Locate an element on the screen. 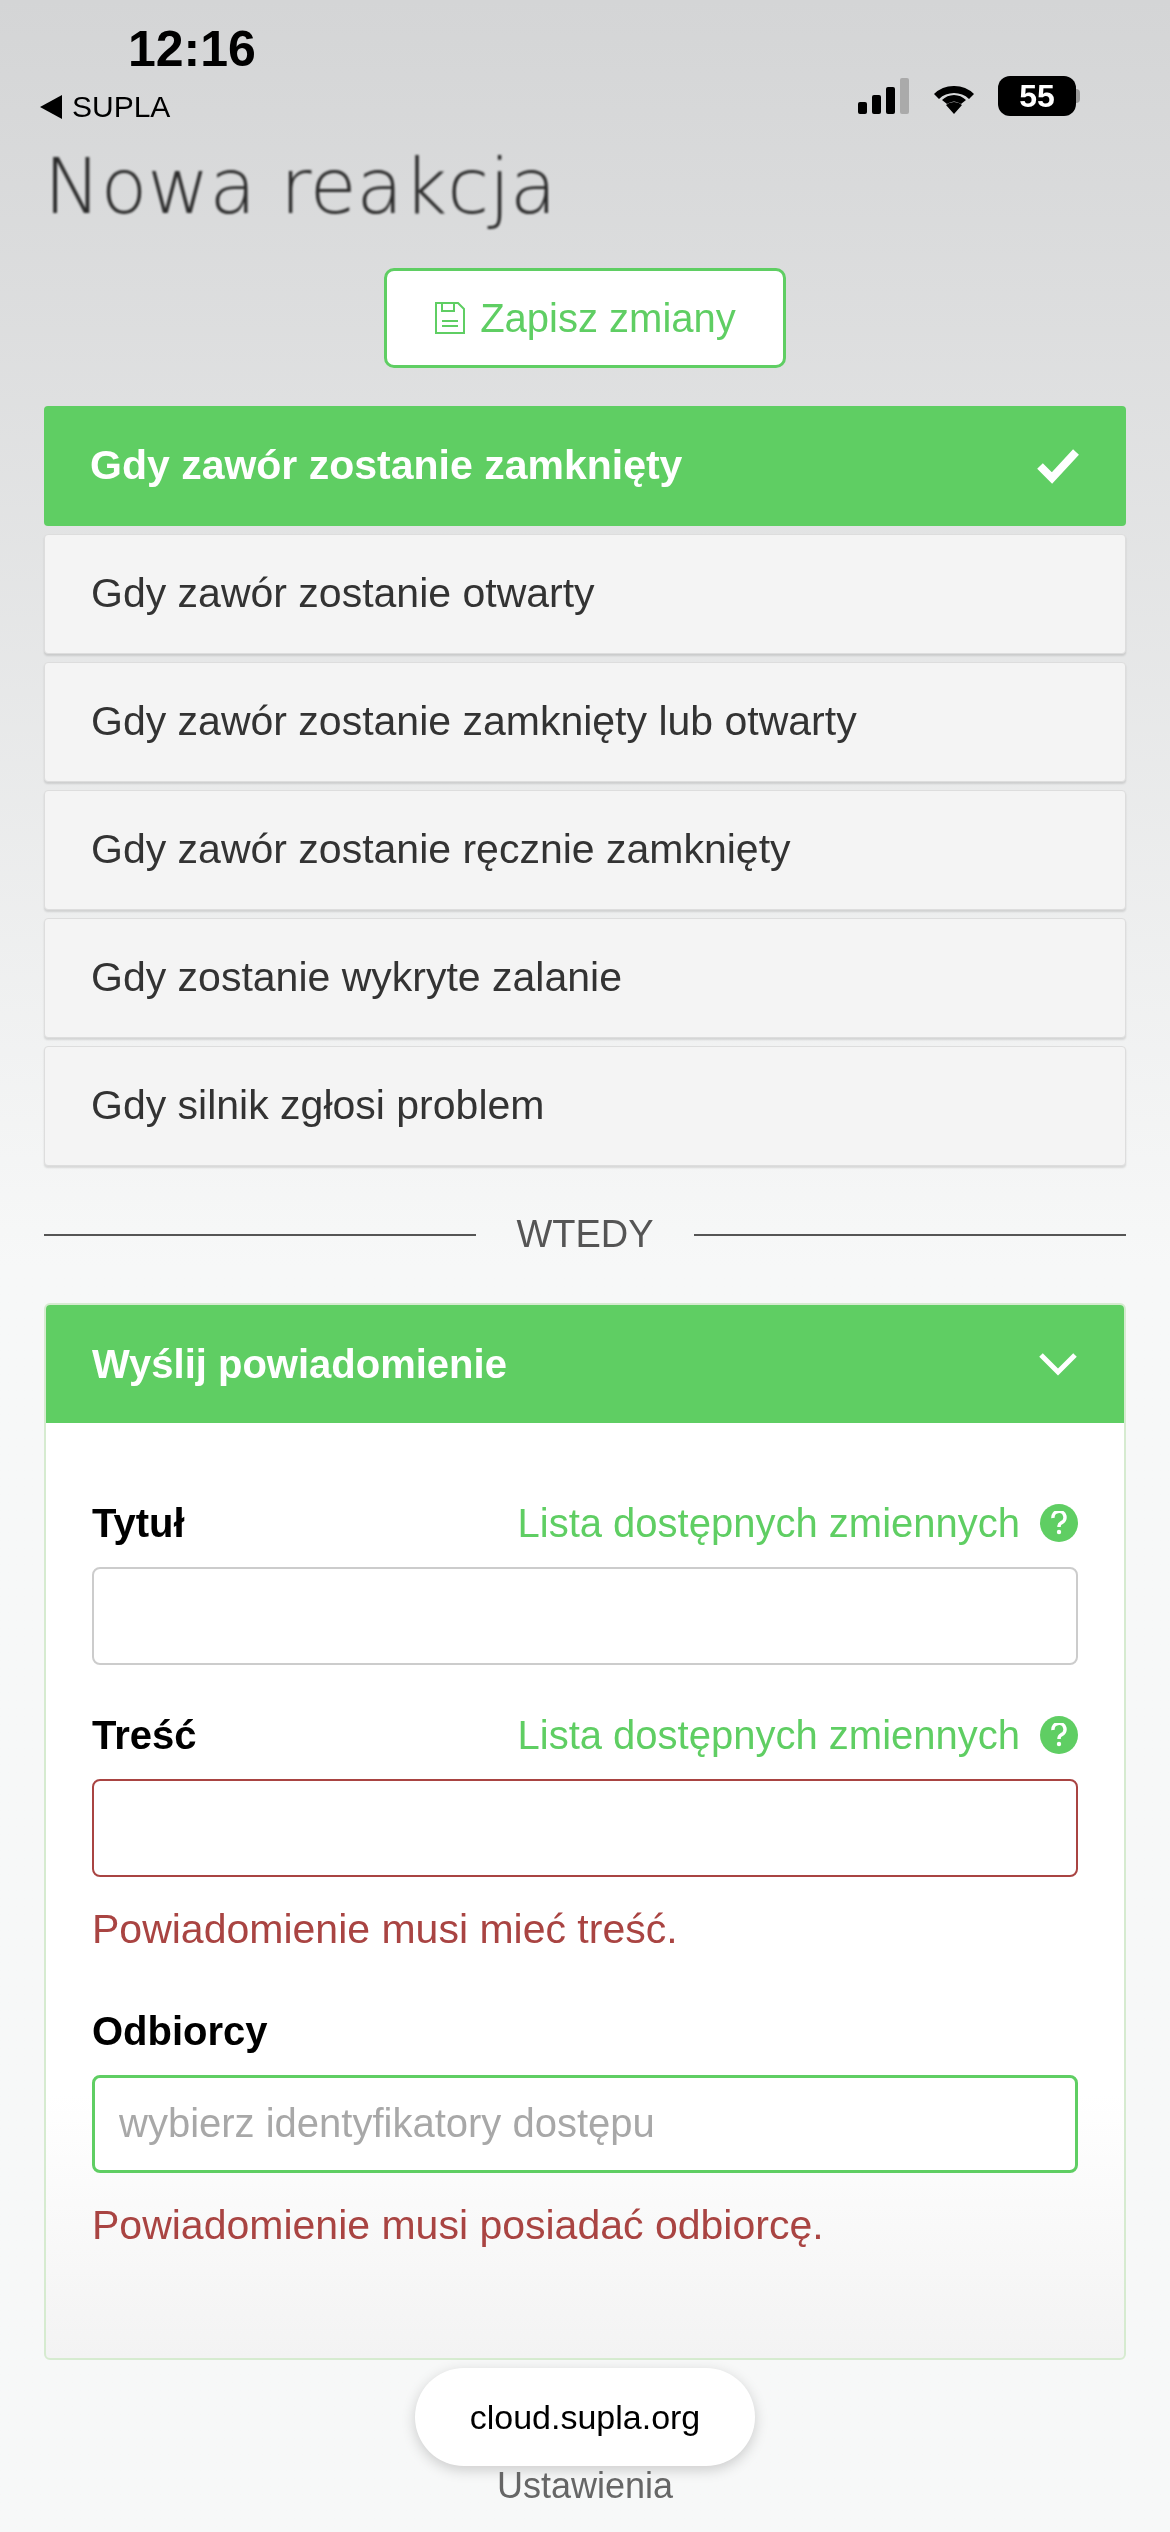  clock: 12:16 is located at coordinates (192, 49).